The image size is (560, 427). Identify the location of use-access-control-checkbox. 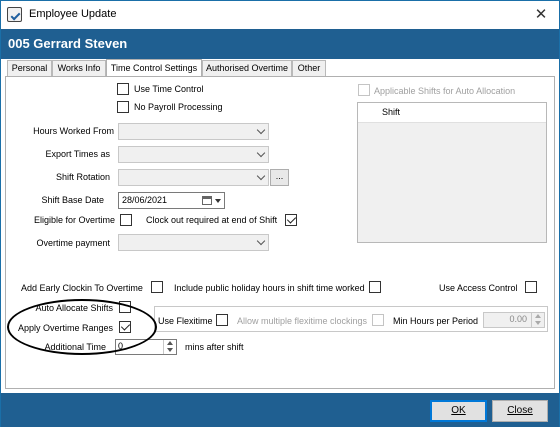
(531, 287).